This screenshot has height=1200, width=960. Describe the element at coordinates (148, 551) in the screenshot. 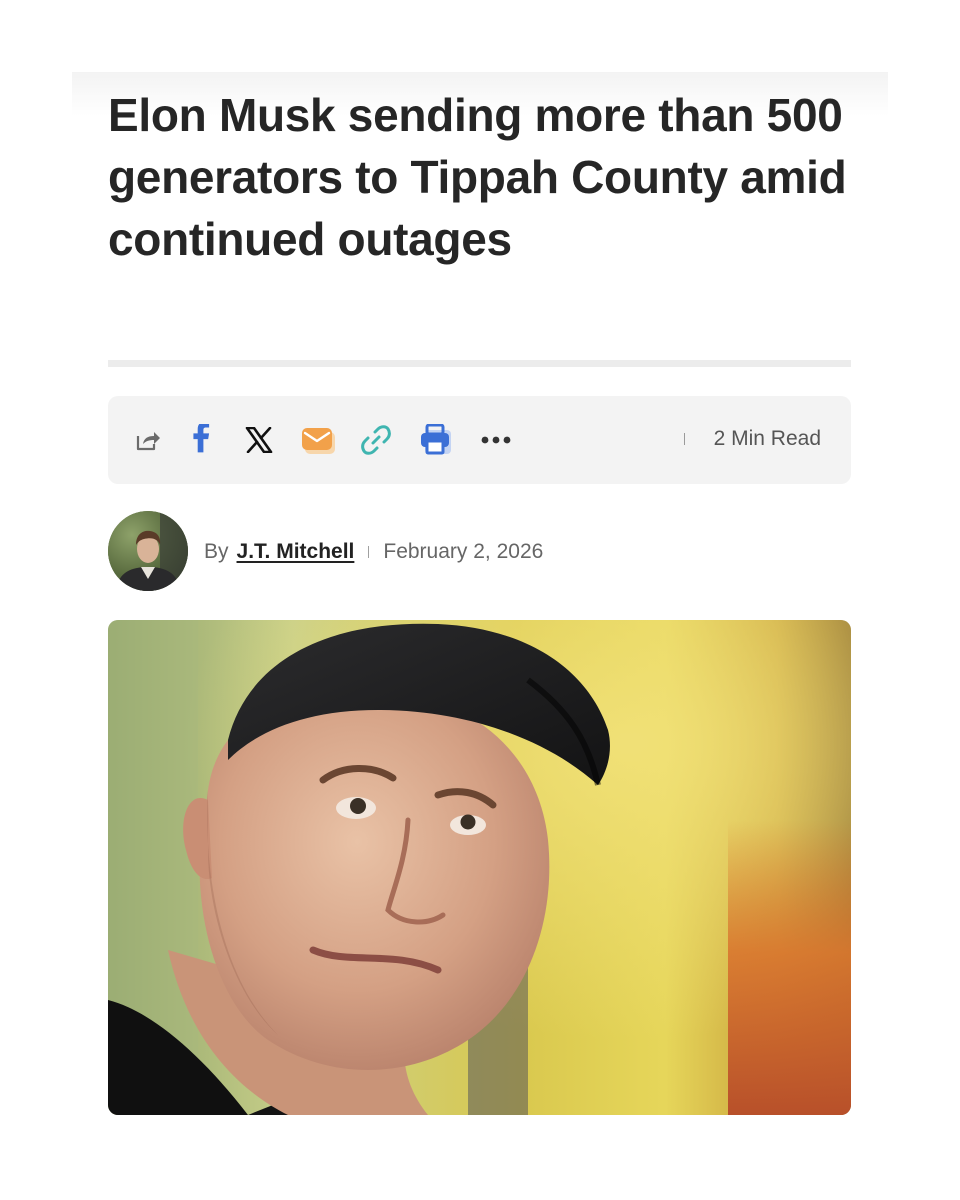

I see `author-avatar` at that location.